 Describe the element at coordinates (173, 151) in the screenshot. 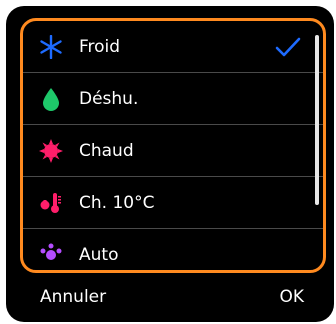

I see `list-item-chaud: Chaud` at that location.